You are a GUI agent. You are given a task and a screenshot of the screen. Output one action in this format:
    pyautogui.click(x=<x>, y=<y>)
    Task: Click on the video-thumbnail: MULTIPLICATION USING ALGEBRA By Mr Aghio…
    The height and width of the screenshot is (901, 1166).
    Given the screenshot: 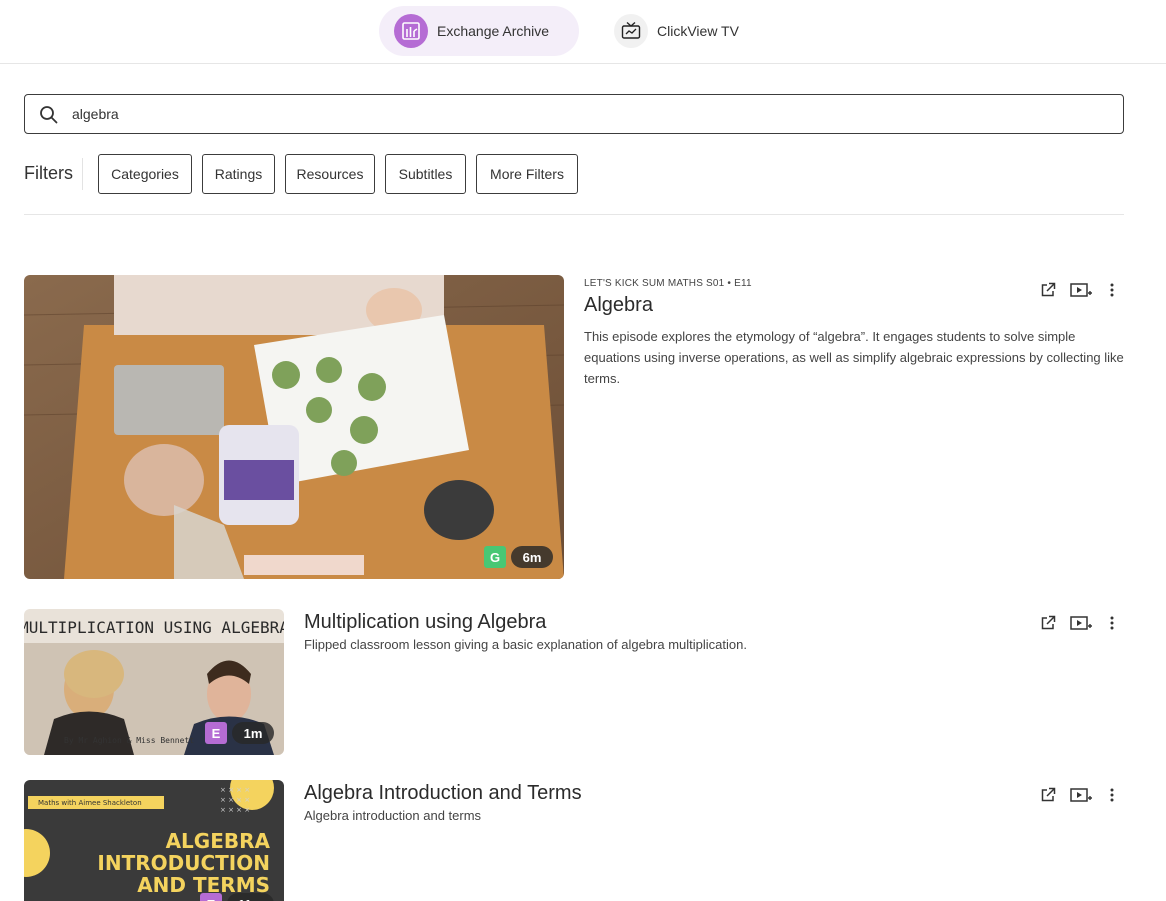 What is the action you would take?
    pyautogui.click(x=154, y=682)
    